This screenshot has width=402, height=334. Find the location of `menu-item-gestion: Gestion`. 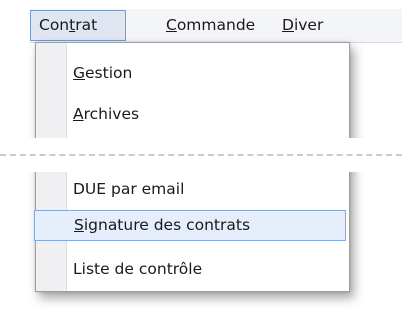

menu-item-gestion: Gestion is located at coordinates (207, 73).